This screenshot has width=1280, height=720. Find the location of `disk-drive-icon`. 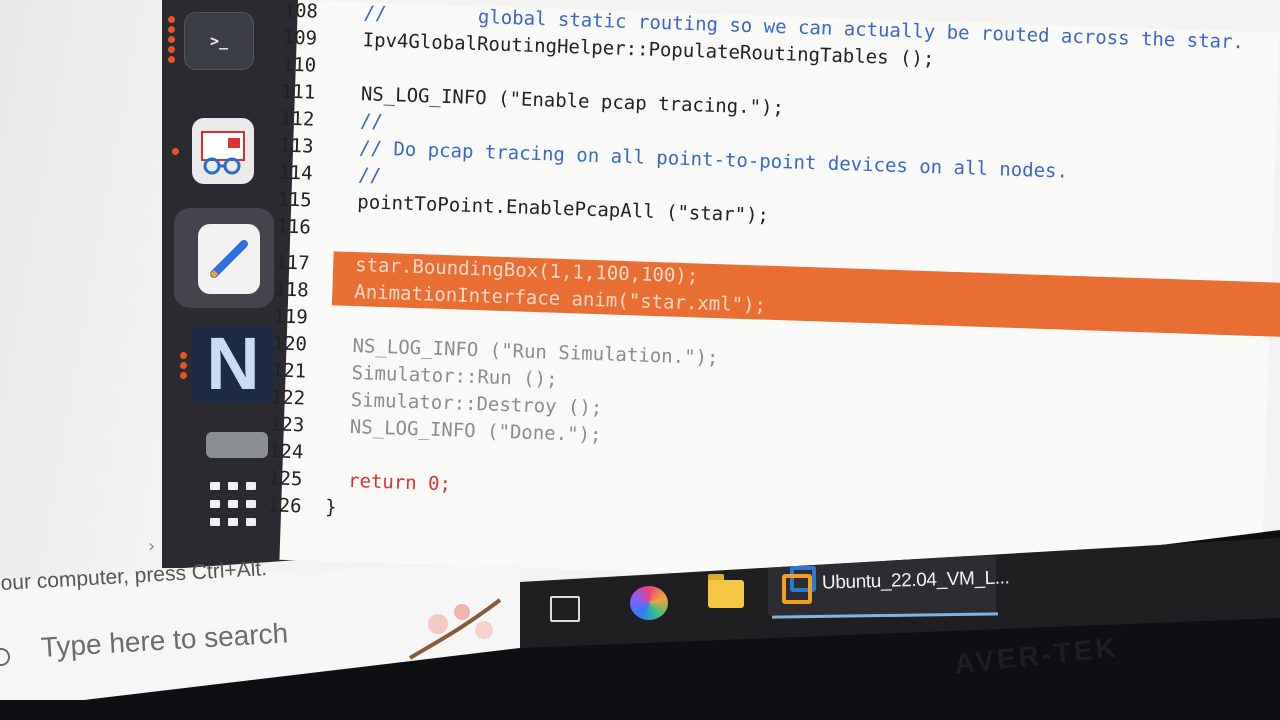

disk-drive-icon is located at coordinates (237, 445).